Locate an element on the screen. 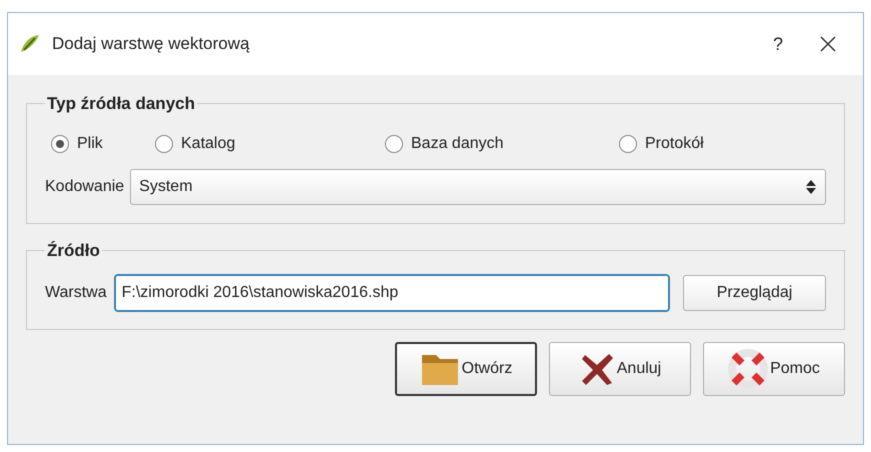 This screenshot has height=452, width=871. close-icon is located at coordinates (828, 44).